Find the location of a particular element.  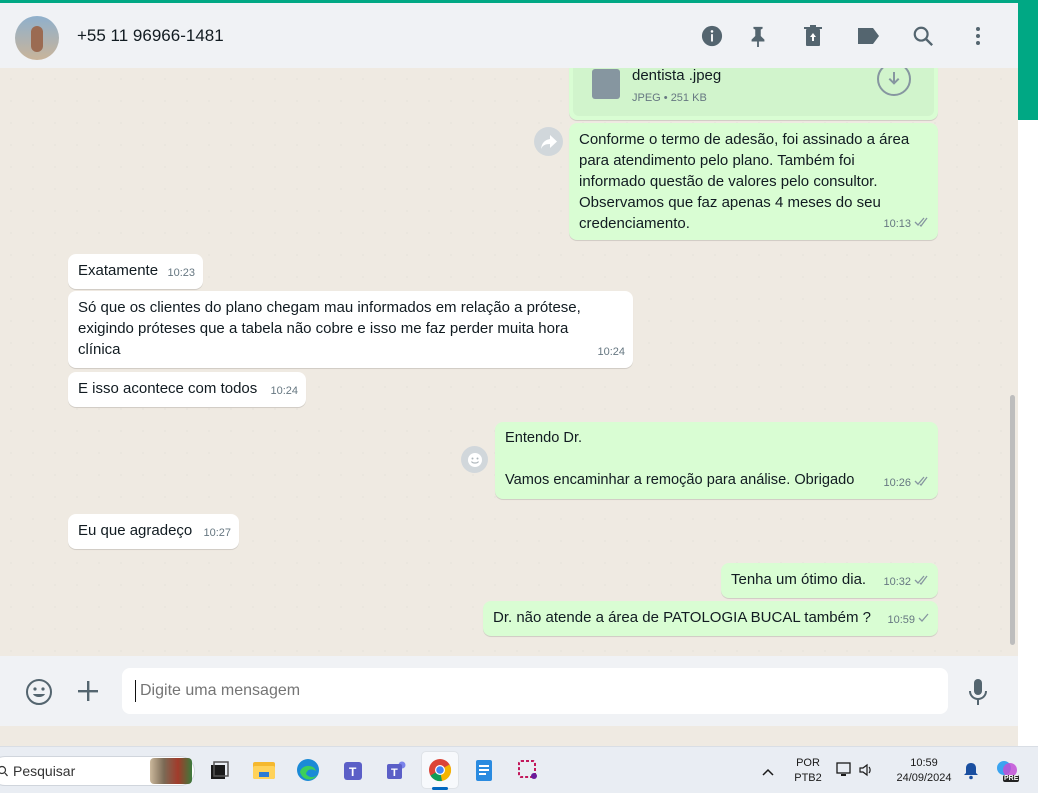

forward-icon is located at coordinates (548, 141).